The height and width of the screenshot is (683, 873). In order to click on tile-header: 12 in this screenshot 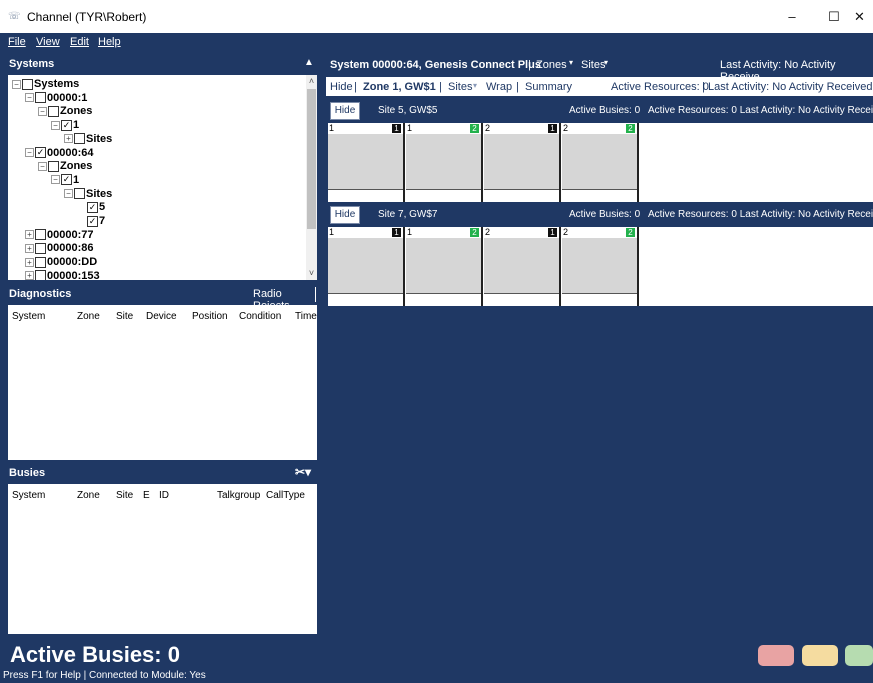, I will do `click(443, 128)`.